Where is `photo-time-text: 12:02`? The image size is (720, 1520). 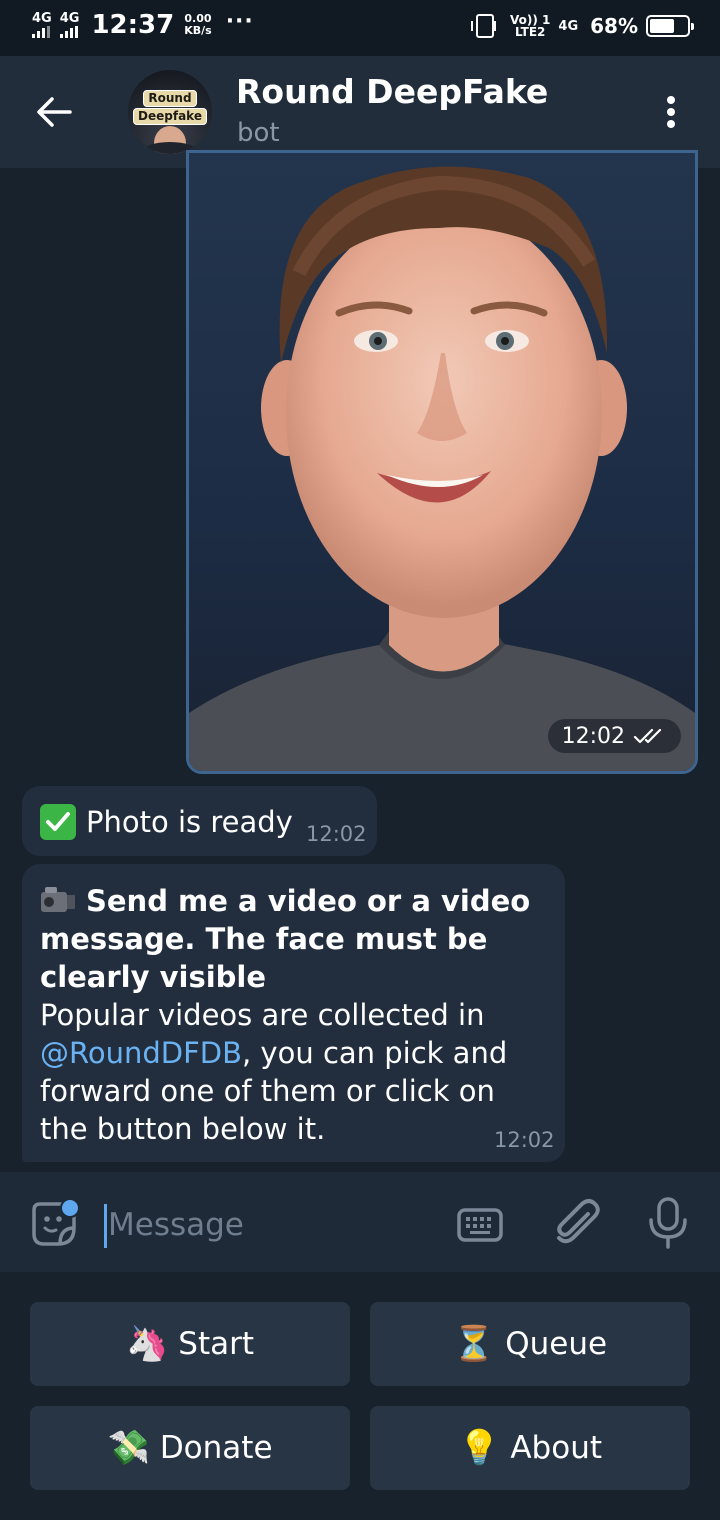 photo-time-text: 12:02 is located at coordinates (593, 736).